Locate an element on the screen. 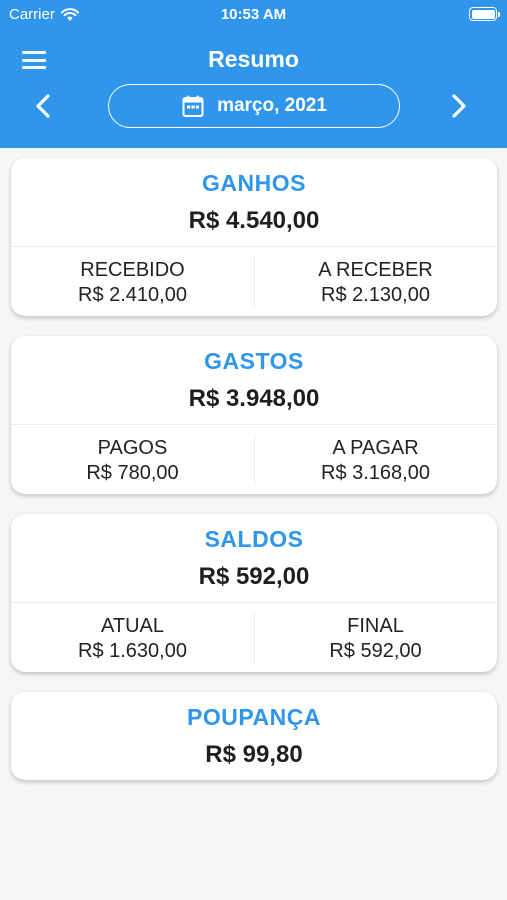 Image resolution: width=507 pixels, height=900 pixels. card-total: R$ 4.540,00 is located at coordinates (254, 220).